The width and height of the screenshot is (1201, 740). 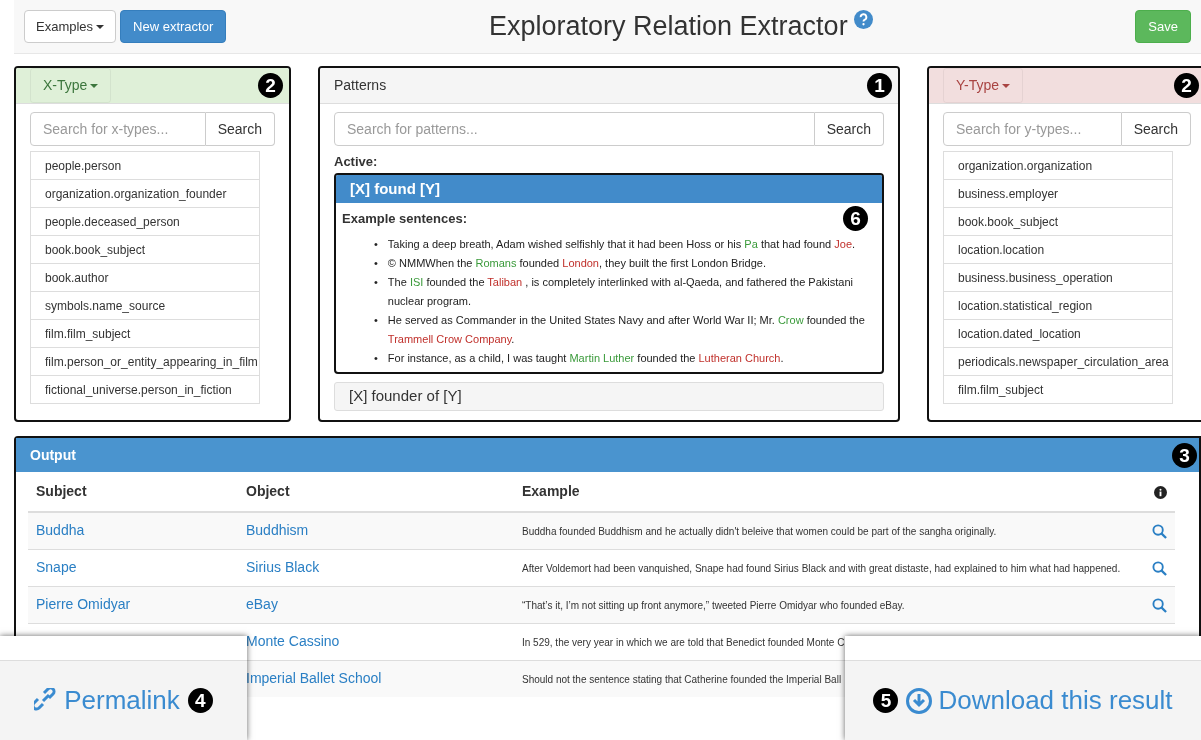 What do you see at coordinates (886, 700) in the screenshot?
I see `number-marker: 5` at bounding box center [886, 700].